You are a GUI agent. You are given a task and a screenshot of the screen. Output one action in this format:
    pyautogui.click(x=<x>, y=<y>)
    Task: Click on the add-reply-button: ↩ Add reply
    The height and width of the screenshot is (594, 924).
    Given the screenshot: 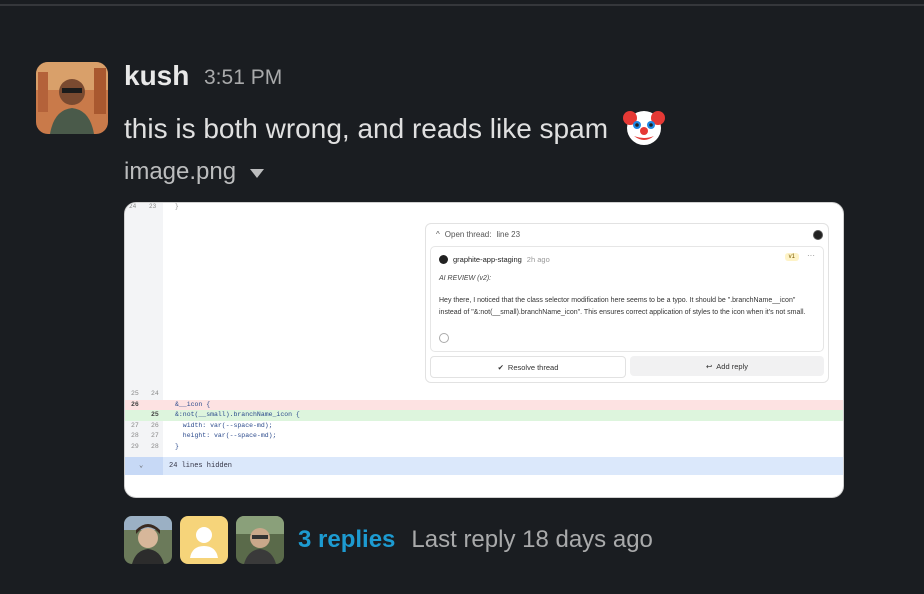 What is the action you would take?
    pyautogui.click(x=727, y=366)
    